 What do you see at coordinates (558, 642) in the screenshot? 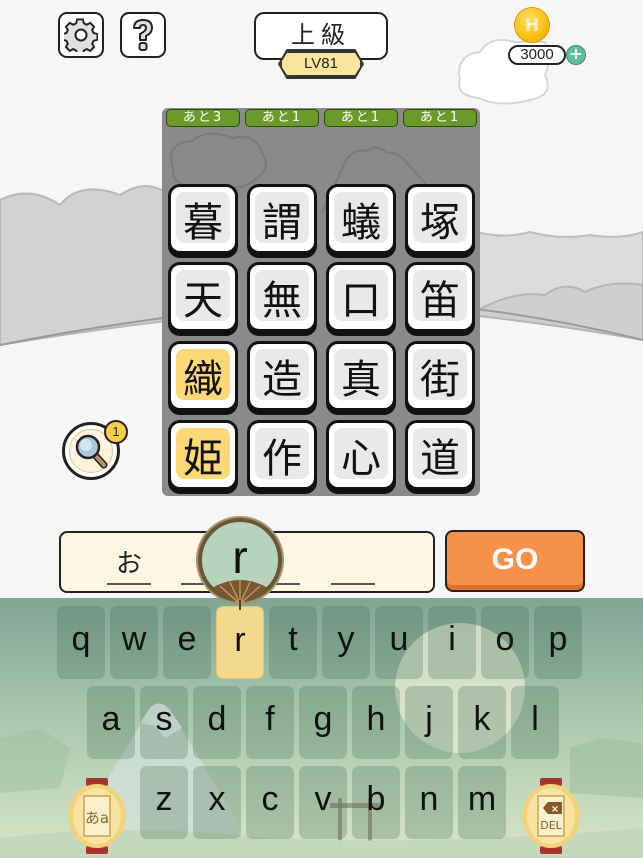
I see `key-p: p` at bounding box center [558, 642].